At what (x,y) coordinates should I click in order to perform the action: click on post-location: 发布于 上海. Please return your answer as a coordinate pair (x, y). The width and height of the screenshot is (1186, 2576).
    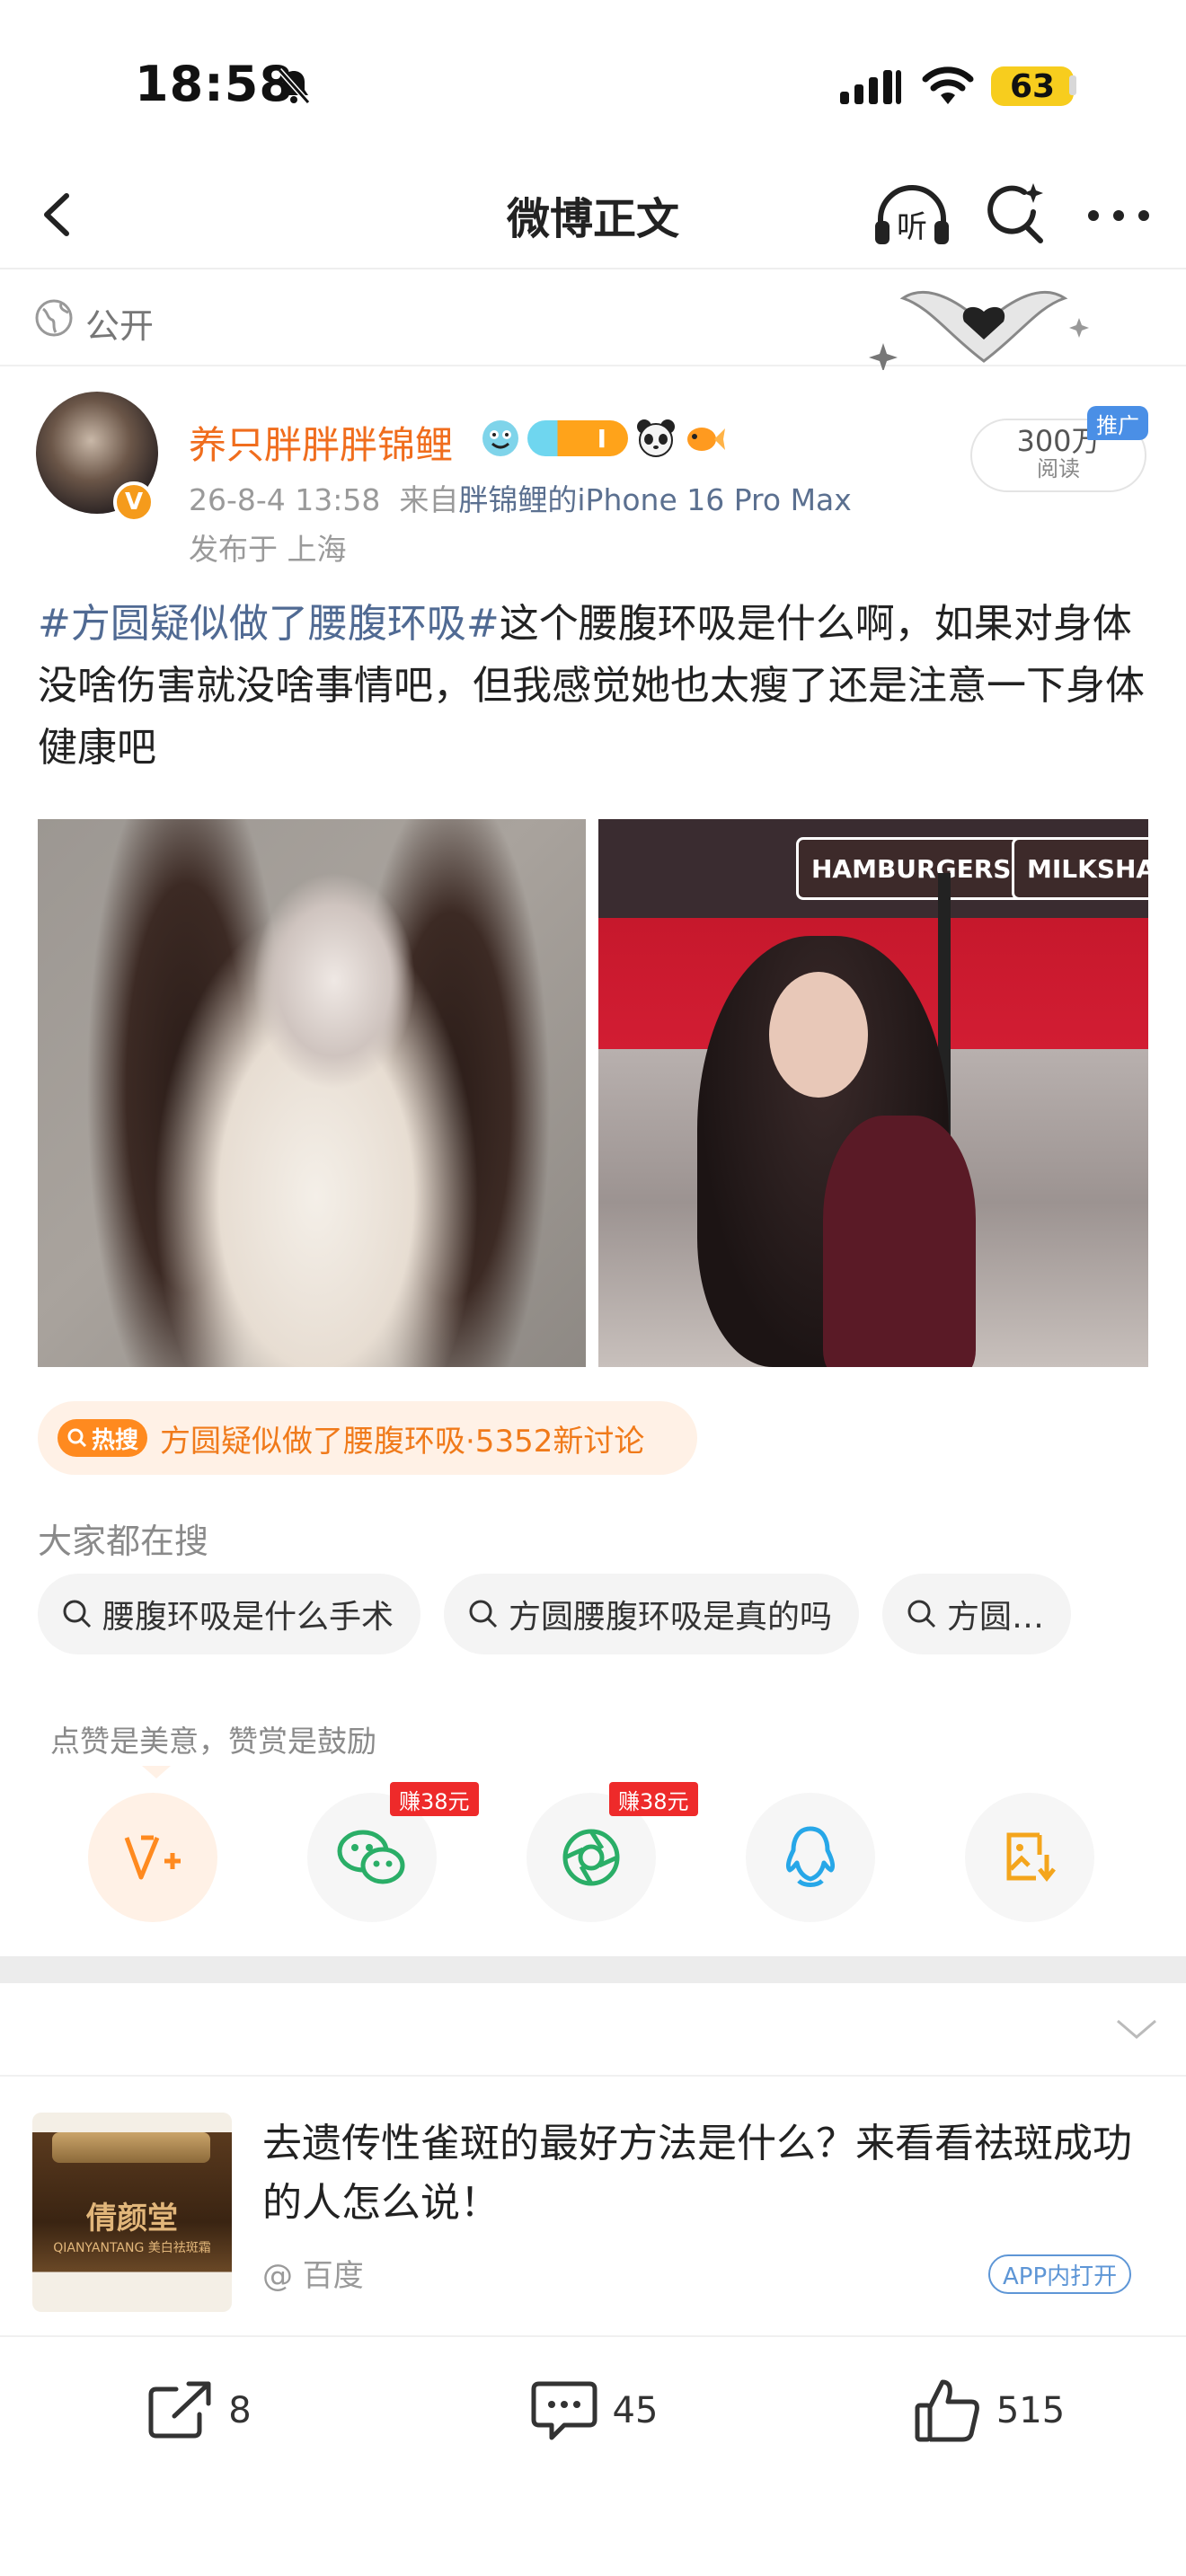
    Looking at the image, I should click on (268, 549).